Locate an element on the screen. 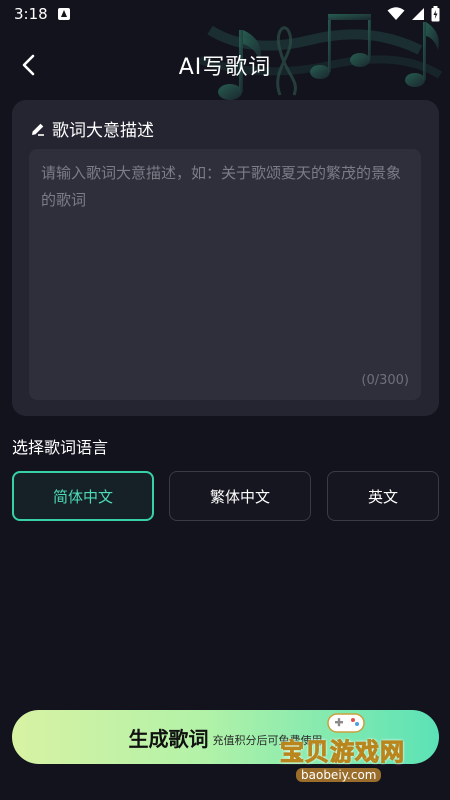  back-button is located at coordinates (29, 65).